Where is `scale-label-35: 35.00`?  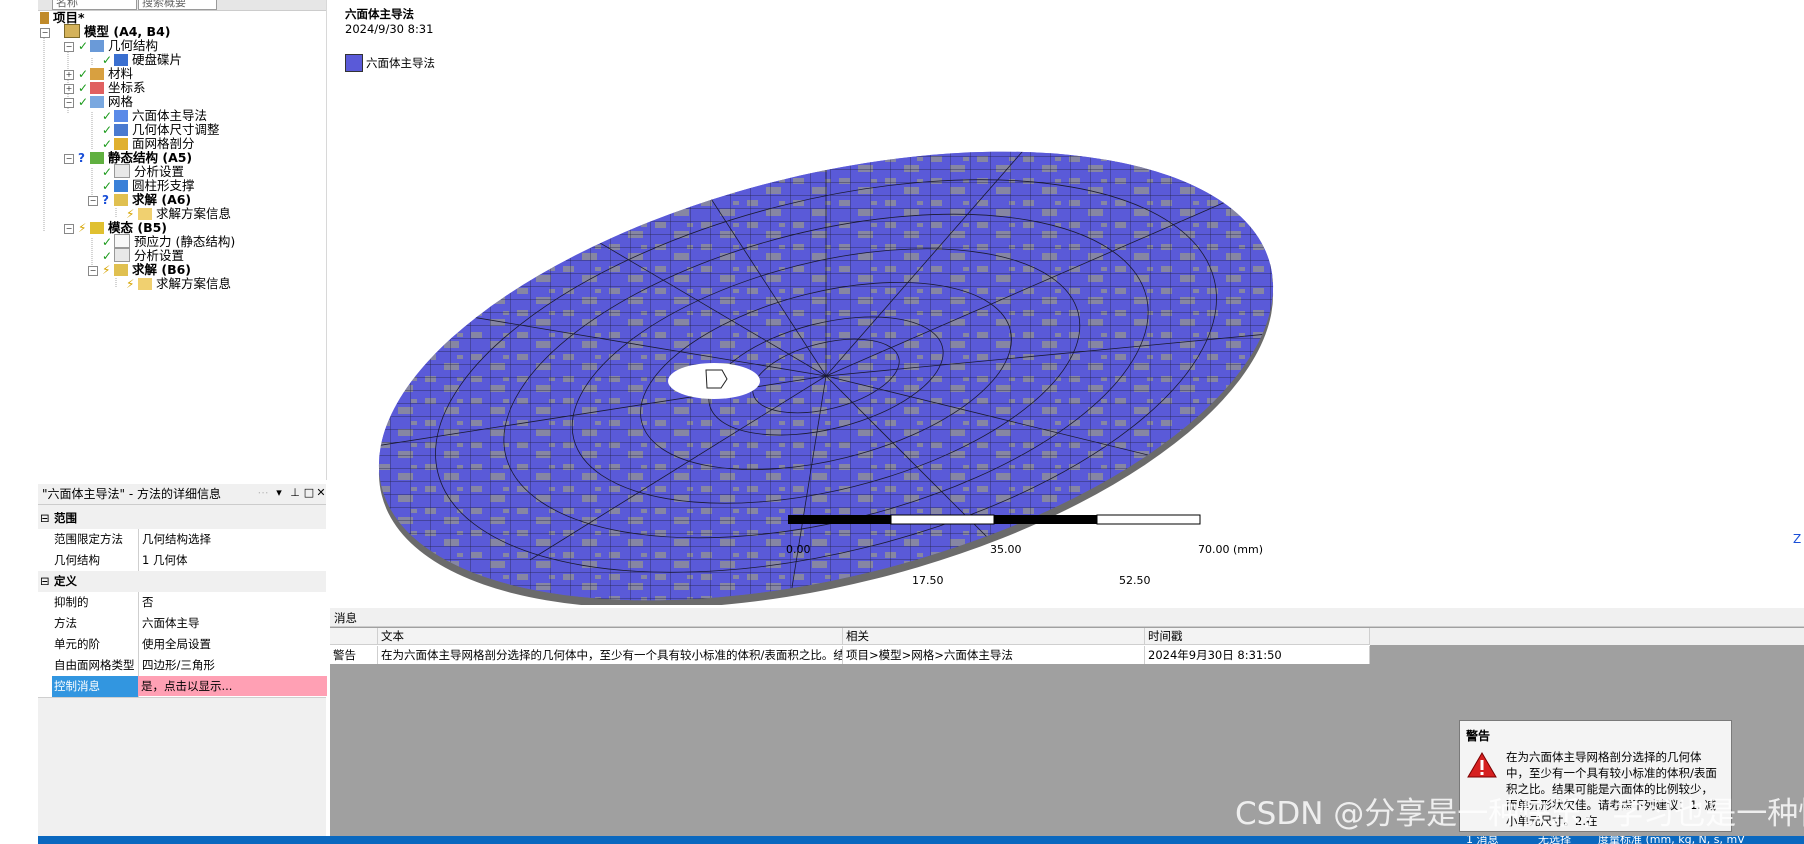 scale-label-35: 35.00 is located at coordinates (1006, 549).